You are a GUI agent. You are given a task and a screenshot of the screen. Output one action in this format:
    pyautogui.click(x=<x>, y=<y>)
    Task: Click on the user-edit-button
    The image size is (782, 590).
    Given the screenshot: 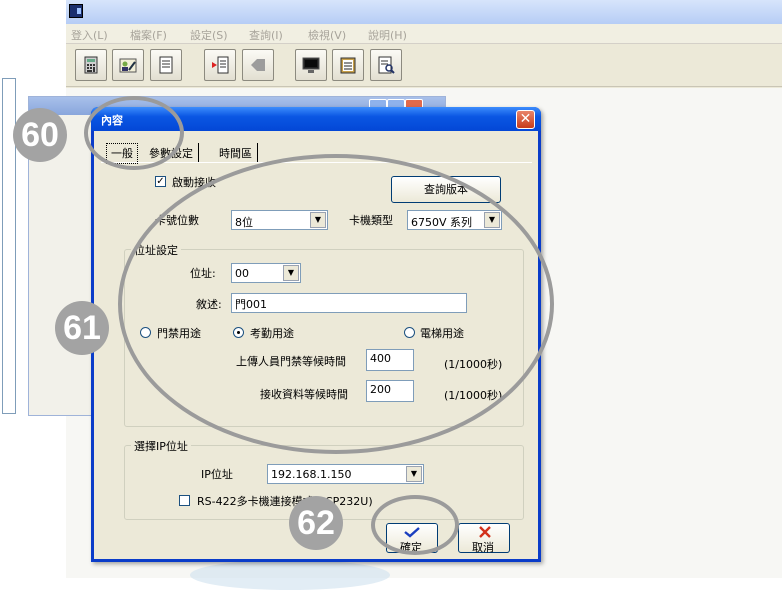 What is the action you would take?
    pyautogui.click(x=128, y=65)
    